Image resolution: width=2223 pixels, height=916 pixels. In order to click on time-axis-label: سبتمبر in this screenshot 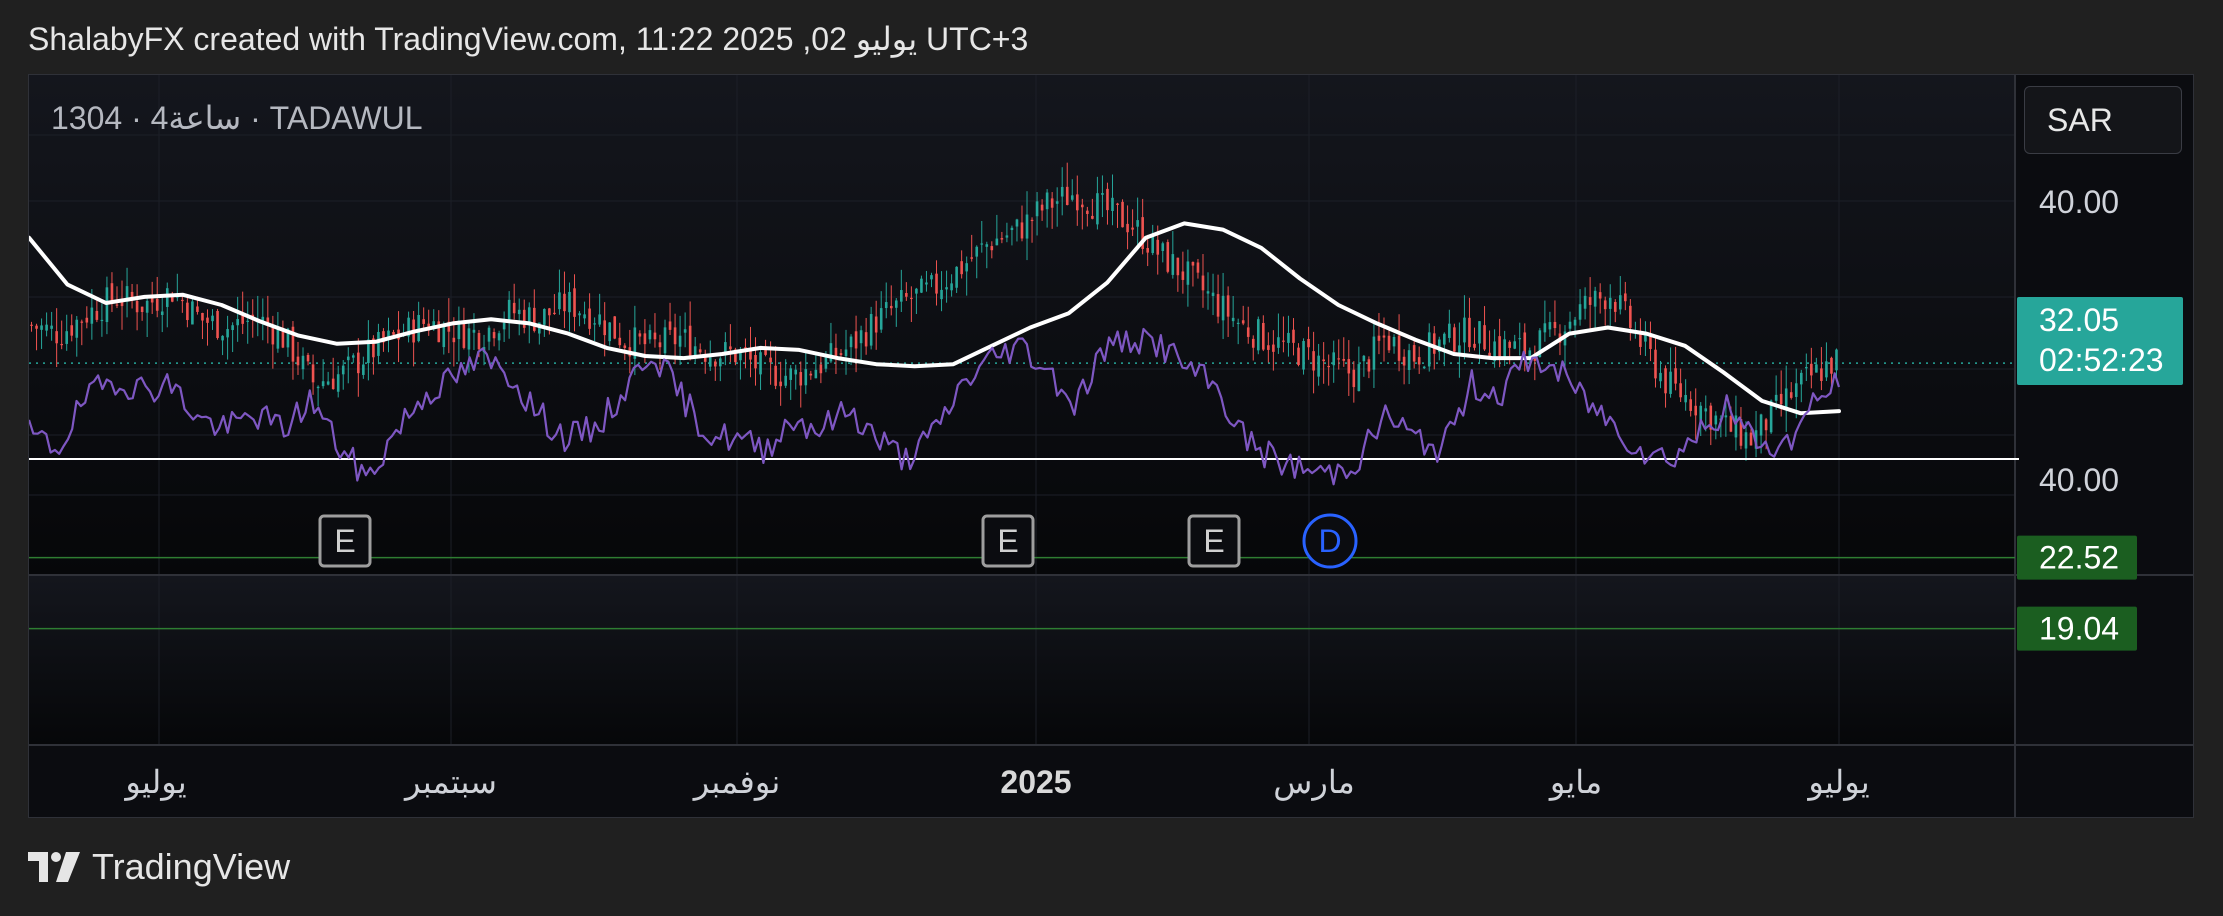, I will do `click(450, 782)`.